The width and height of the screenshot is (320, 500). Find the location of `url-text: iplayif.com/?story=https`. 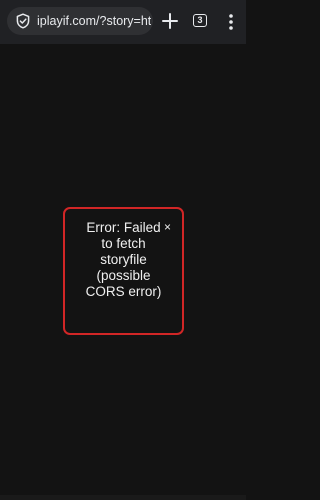

url-text: iplayif.com/?story=https is located at coordinates (94, 21).